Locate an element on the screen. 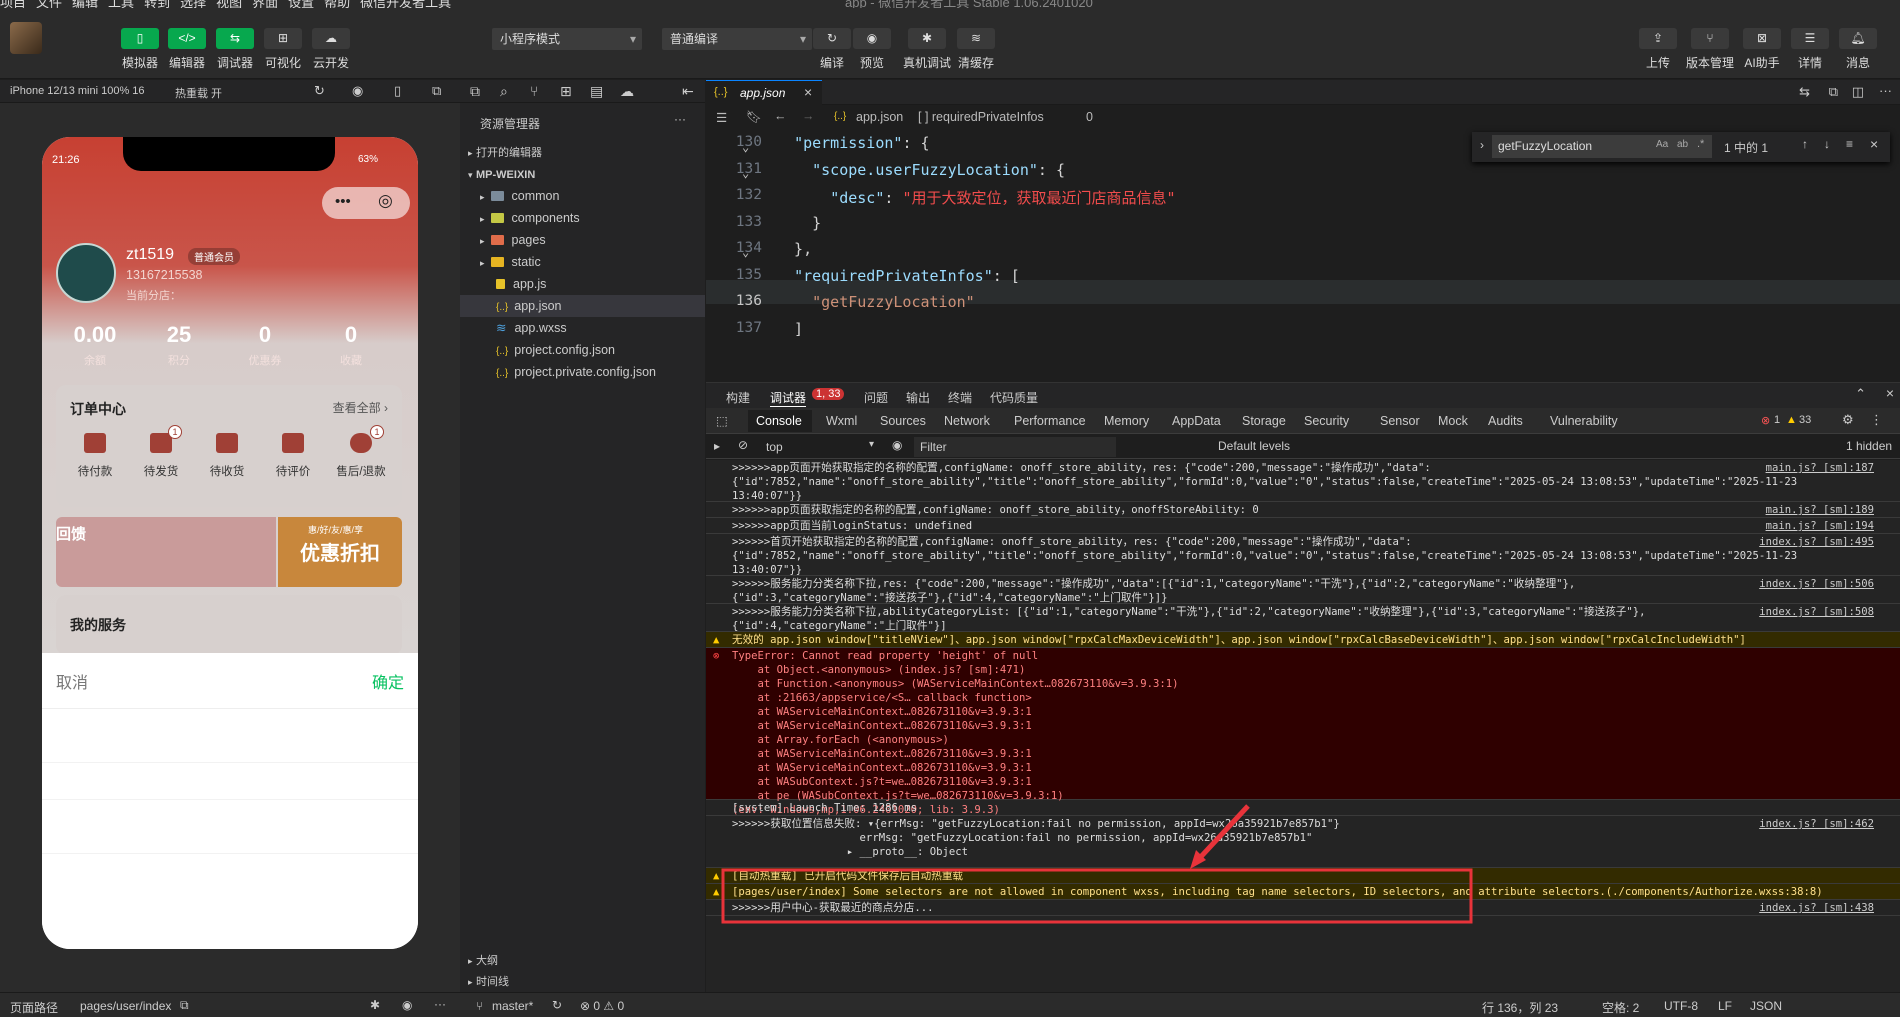  messages-button: 🔔︎ 消息 is located at coordinates (1858, 49).